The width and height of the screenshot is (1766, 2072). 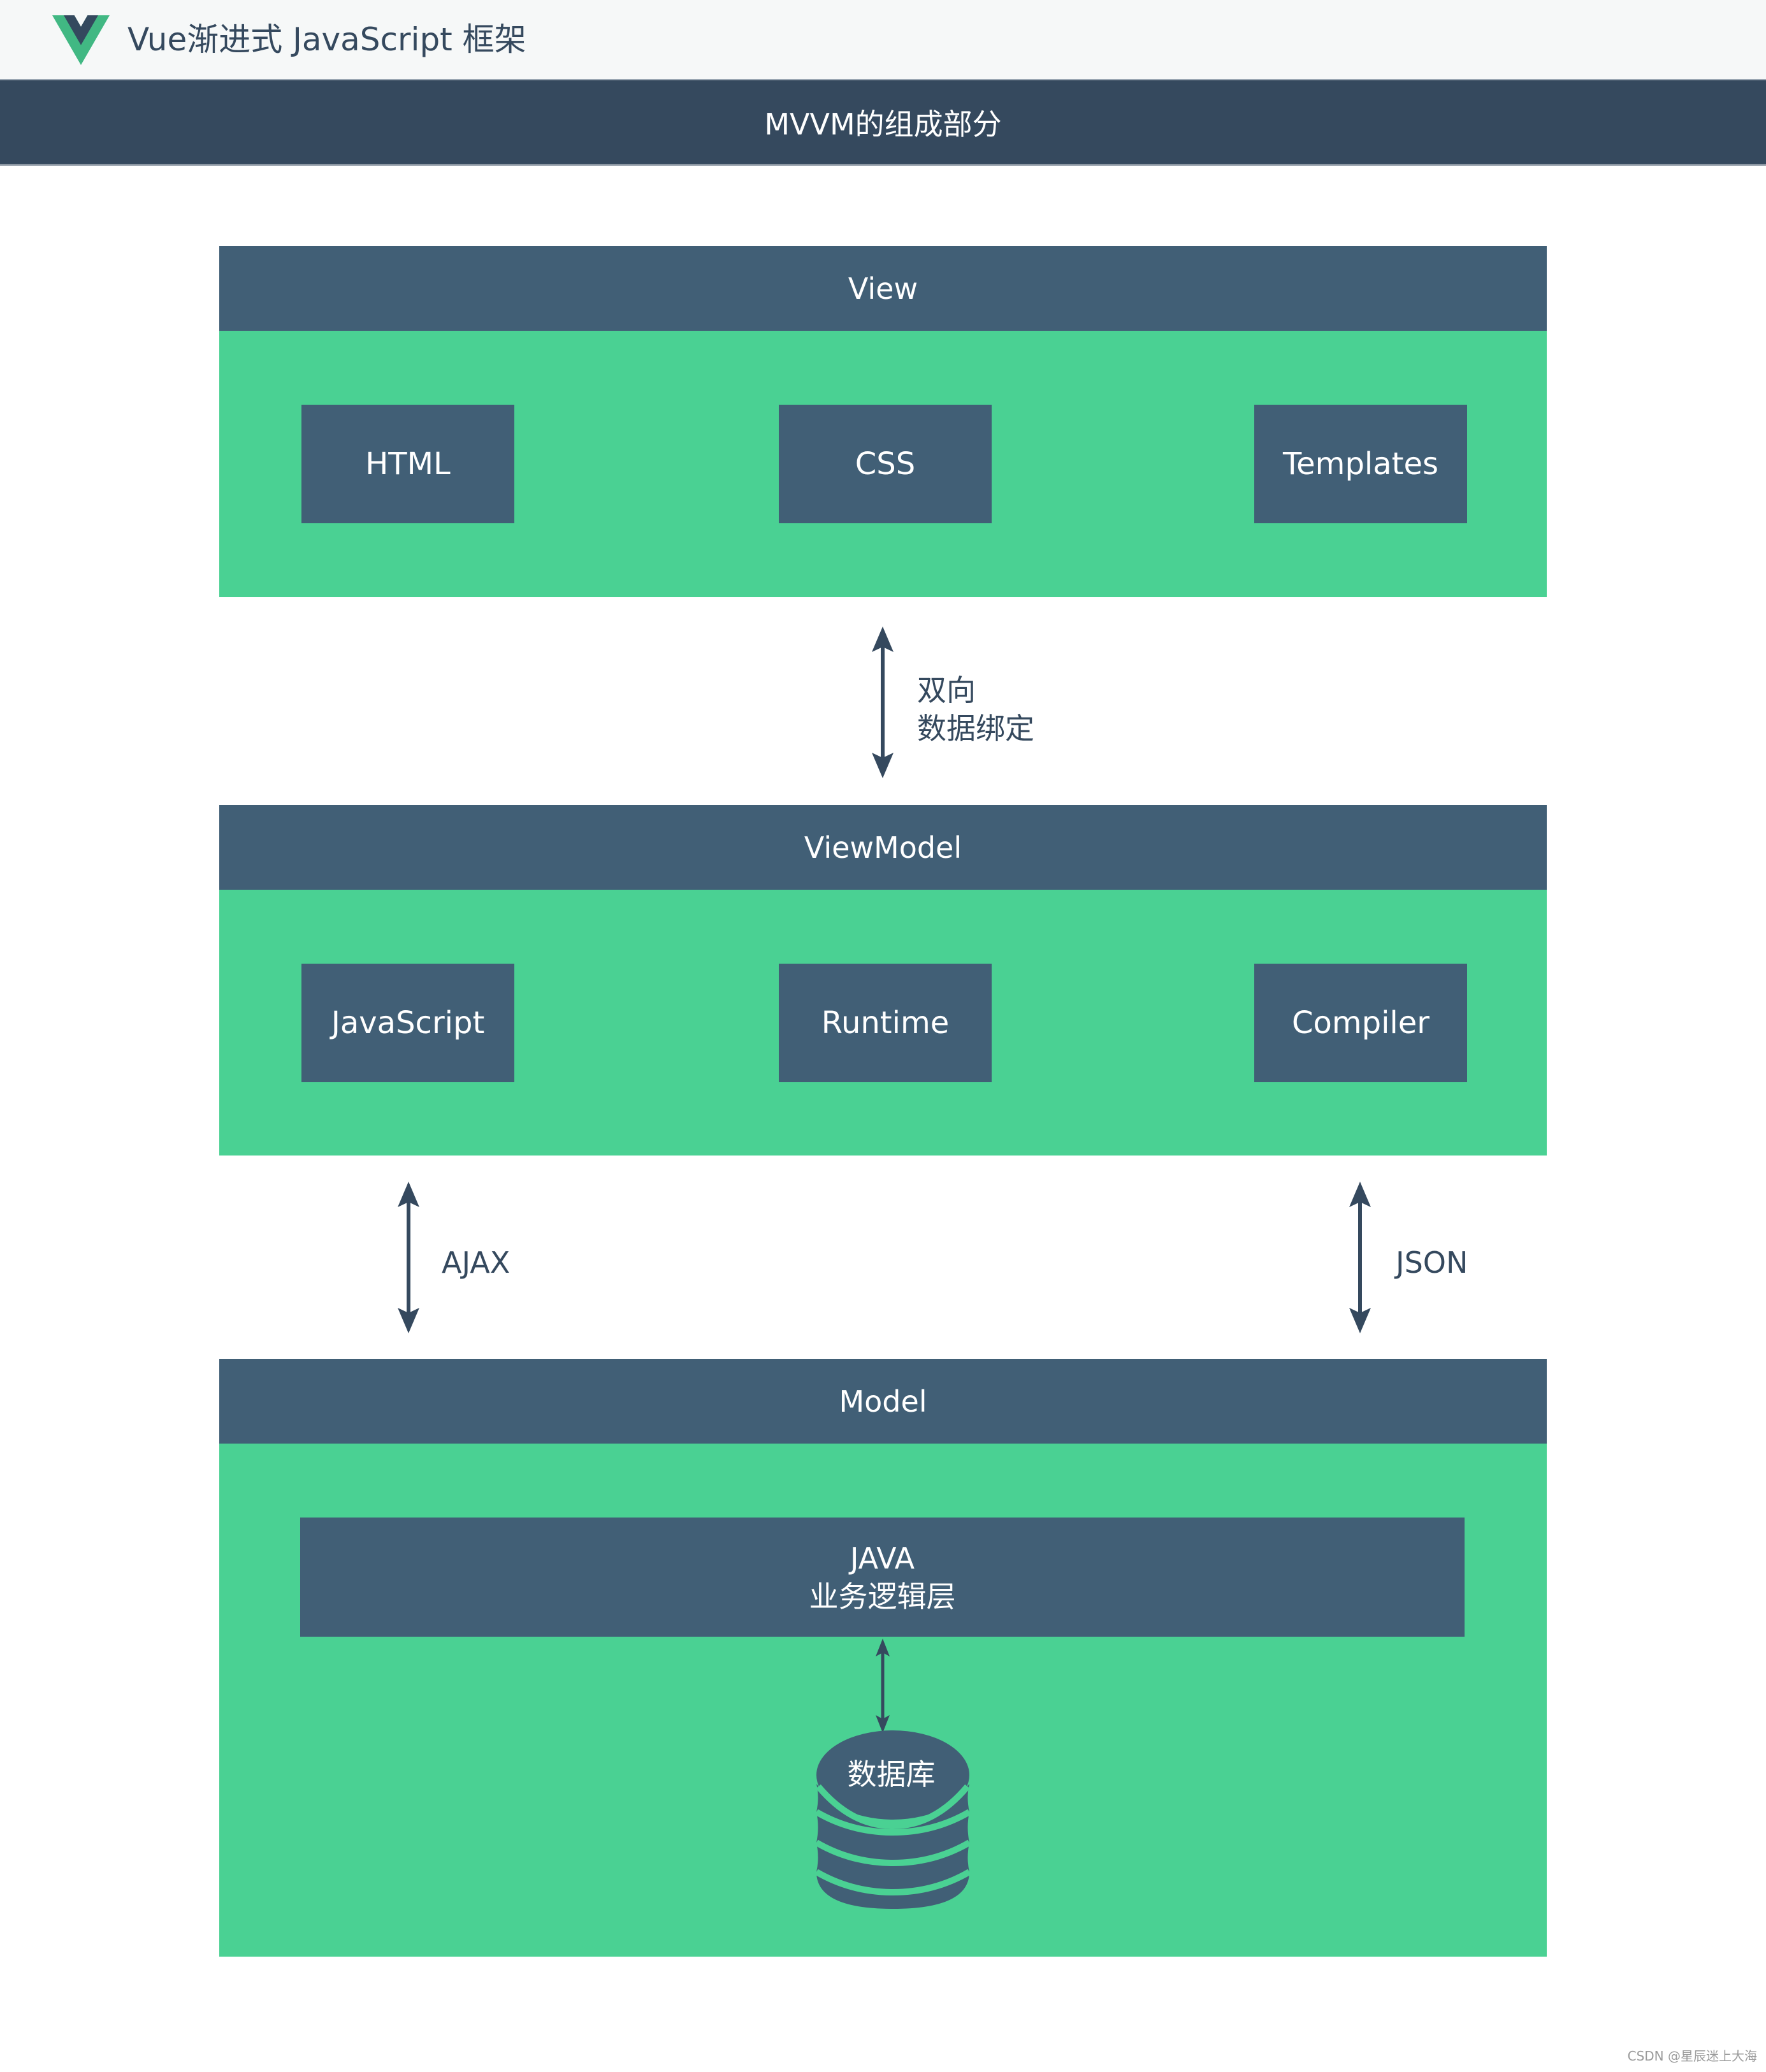 I want to click on view-item-templates: Templates, so click(x=1360, y=464).